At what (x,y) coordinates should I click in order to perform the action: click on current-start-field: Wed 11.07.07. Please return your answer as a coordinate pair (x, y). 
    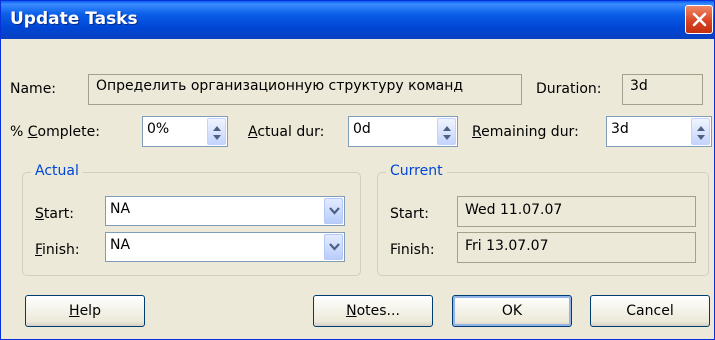
    Looking at the image, I should click on (576, 211).